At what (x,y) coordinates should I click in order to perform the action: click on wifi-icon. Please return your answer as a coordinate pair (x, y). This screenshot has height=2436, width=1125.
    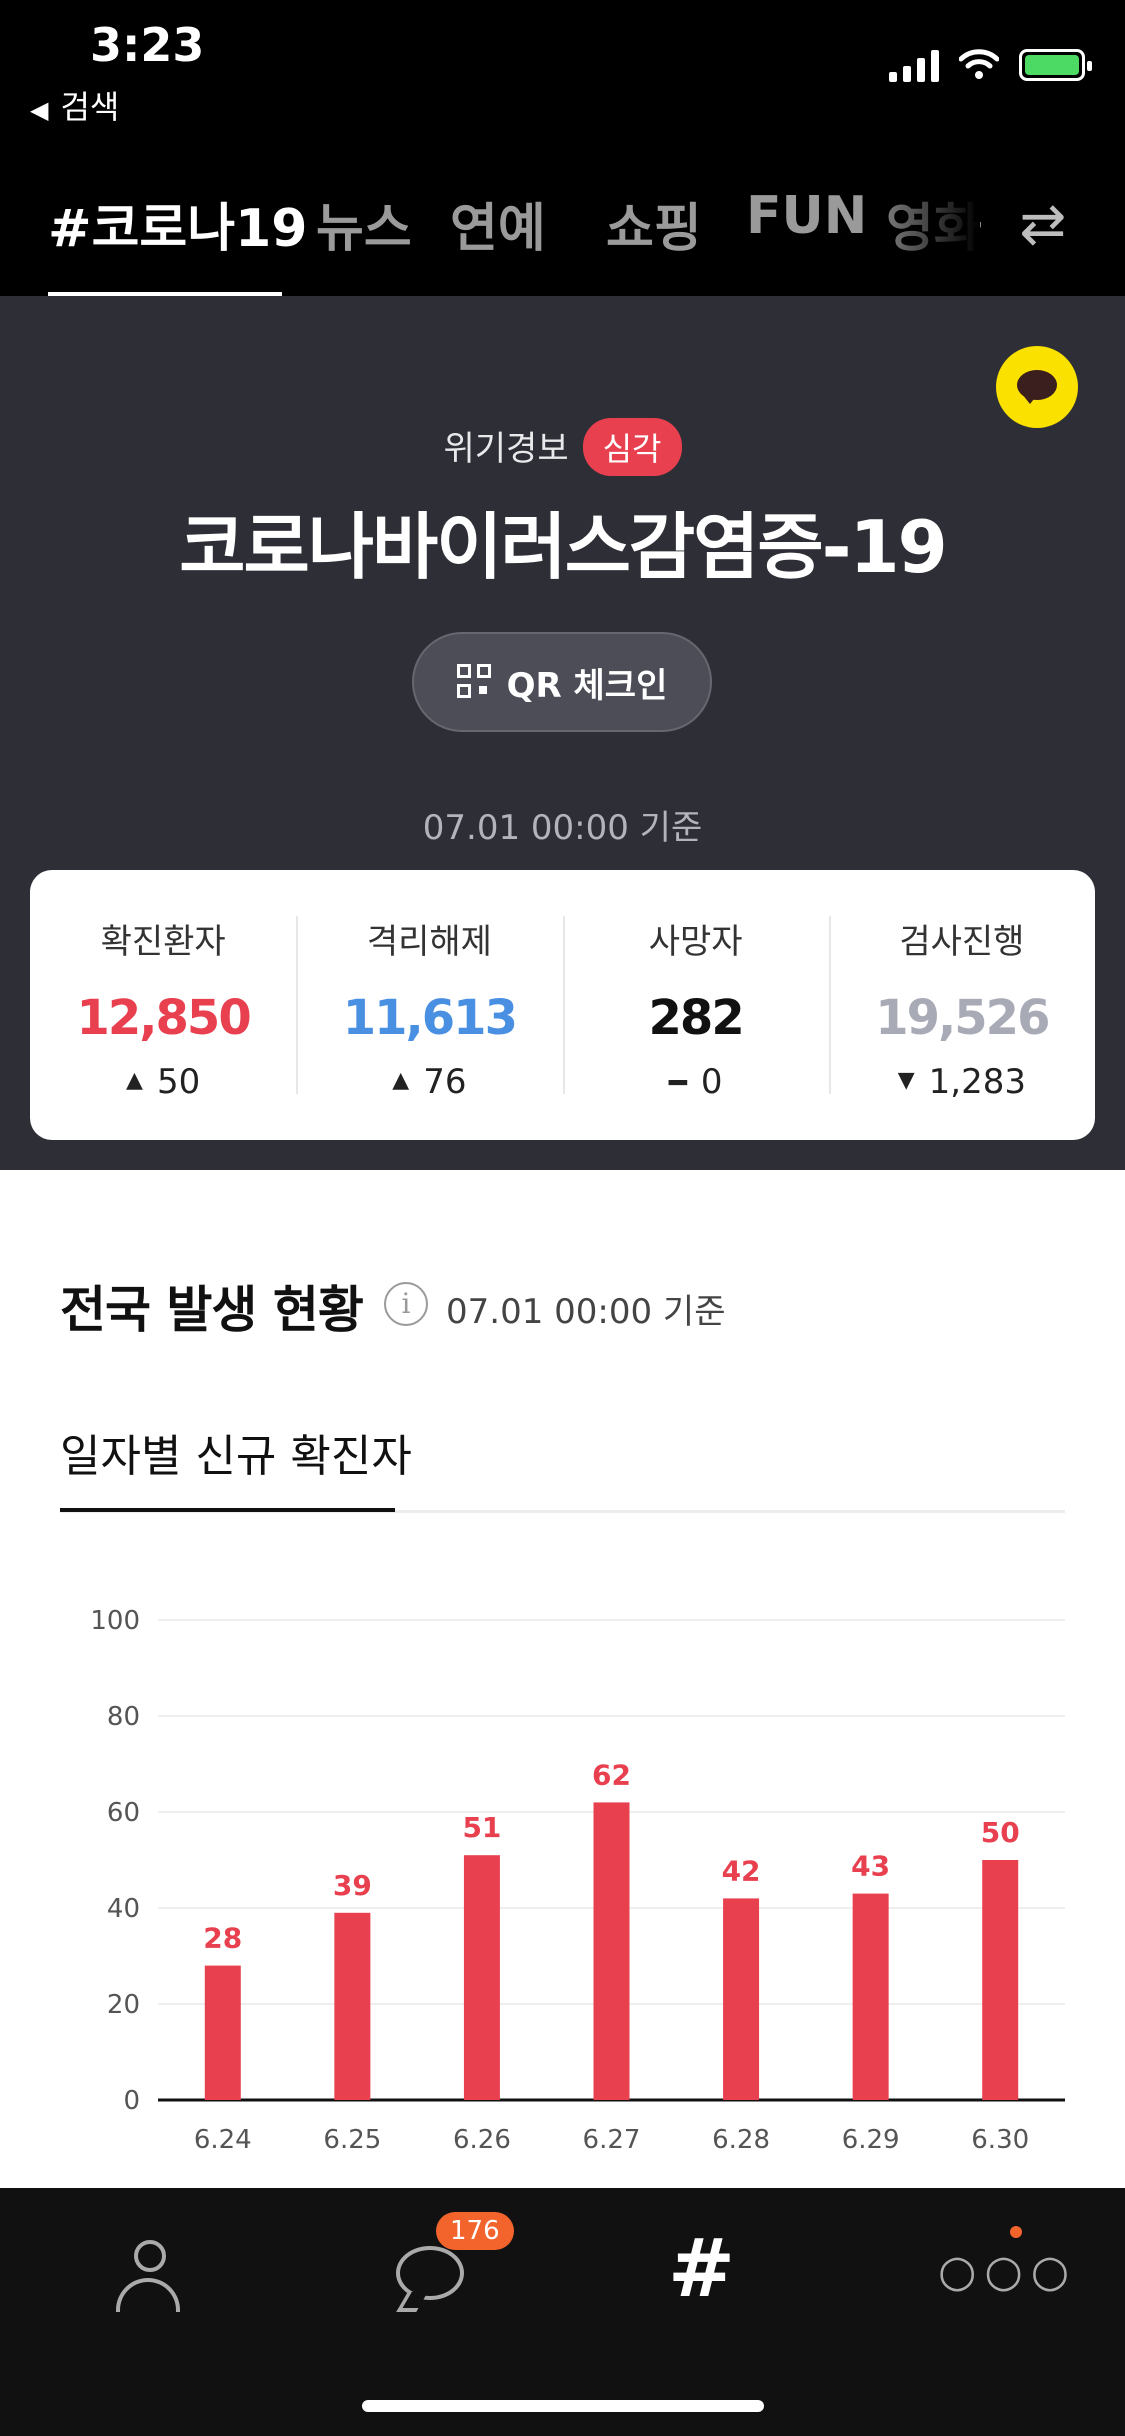
    Looking at the image, I should click on (979, 64).